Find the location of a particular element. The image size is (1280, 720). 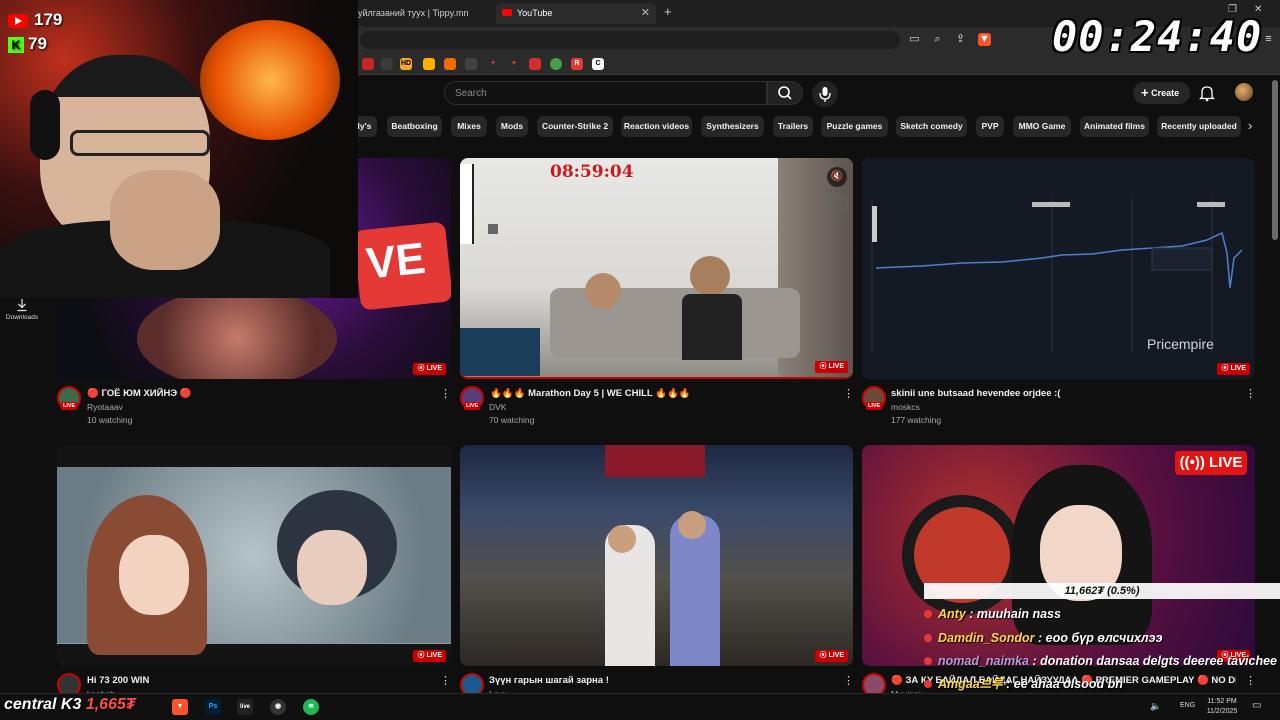

bookmark-8-icon: ♥ is located at coordinates (514, 64).